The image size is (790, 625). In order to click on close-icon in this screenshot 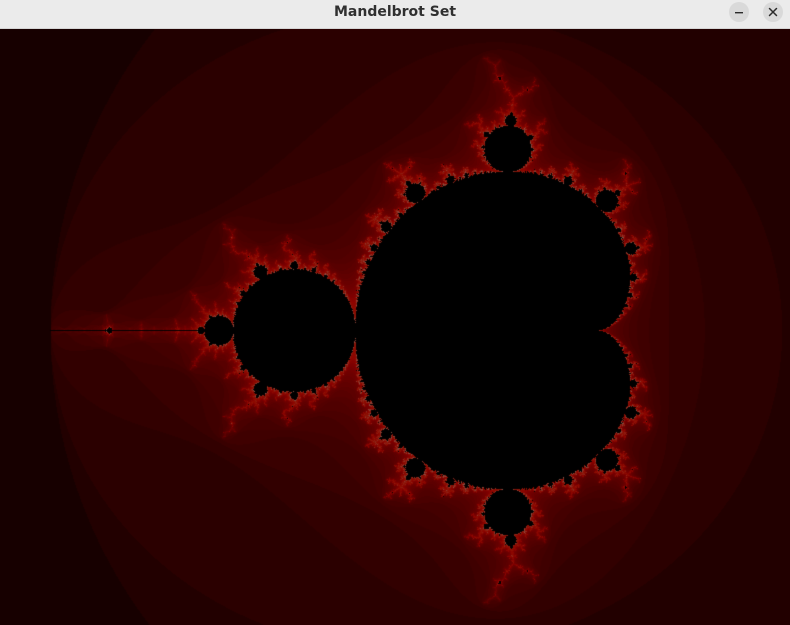, I will do `click(773, 12)`.